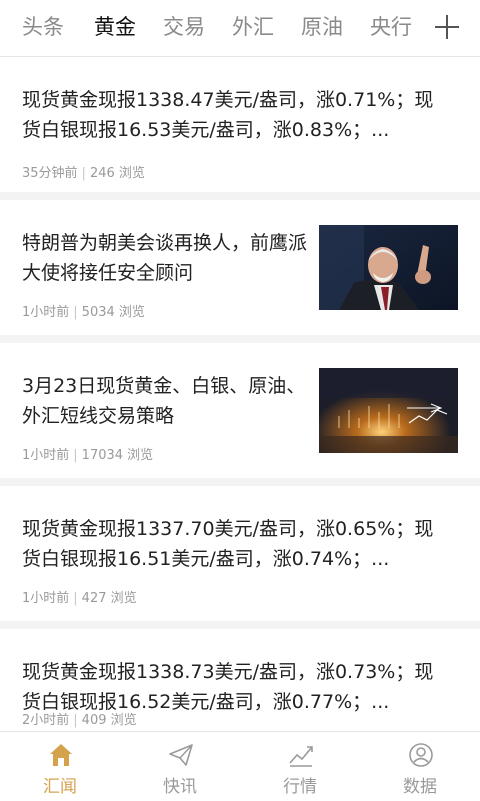 The width and height of the screenshot is (480, 801). What do you see at coordinates (117, 173) in the screenshot?
I see `news-views: 246 浏览` at bounding box center [117, 173].